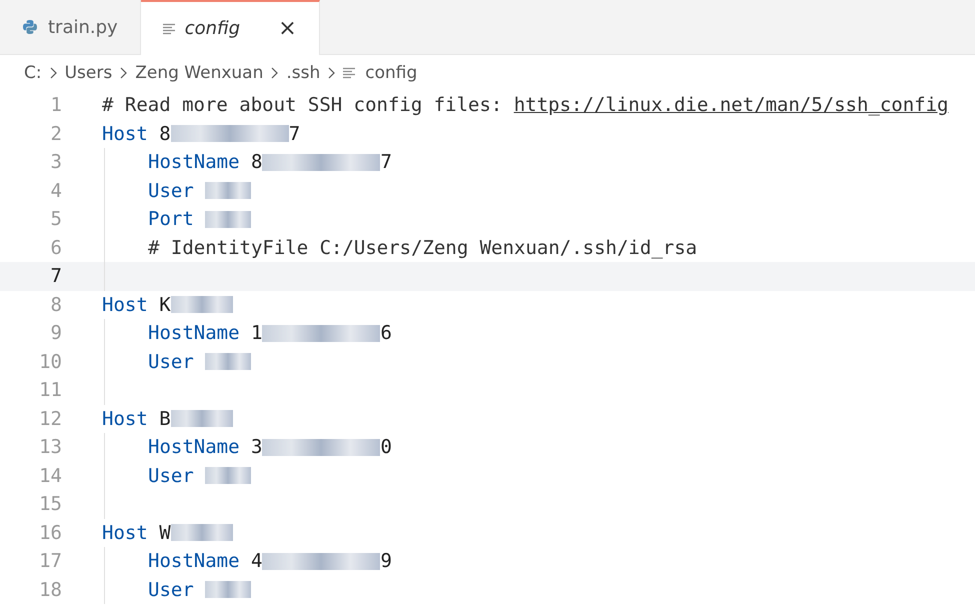  I want to click on code-value: 6, so click(386, 333).